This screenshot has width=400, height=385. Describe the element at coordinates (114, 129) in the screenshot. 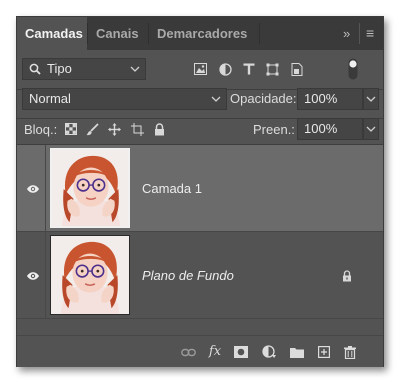

I see `lock-position-icon` at that location.